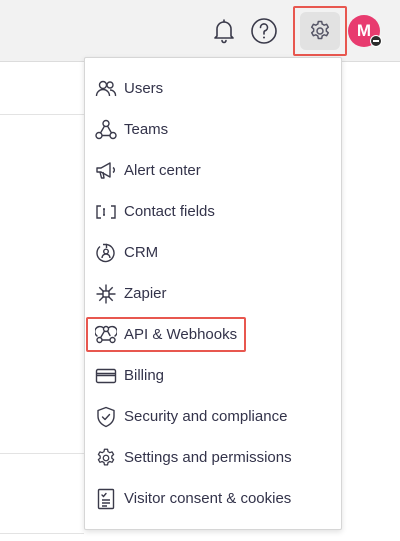  What do you see at coordinates (106, 253) in the screenshot?
I see `crm-icon` at bounding box center [106, 253].